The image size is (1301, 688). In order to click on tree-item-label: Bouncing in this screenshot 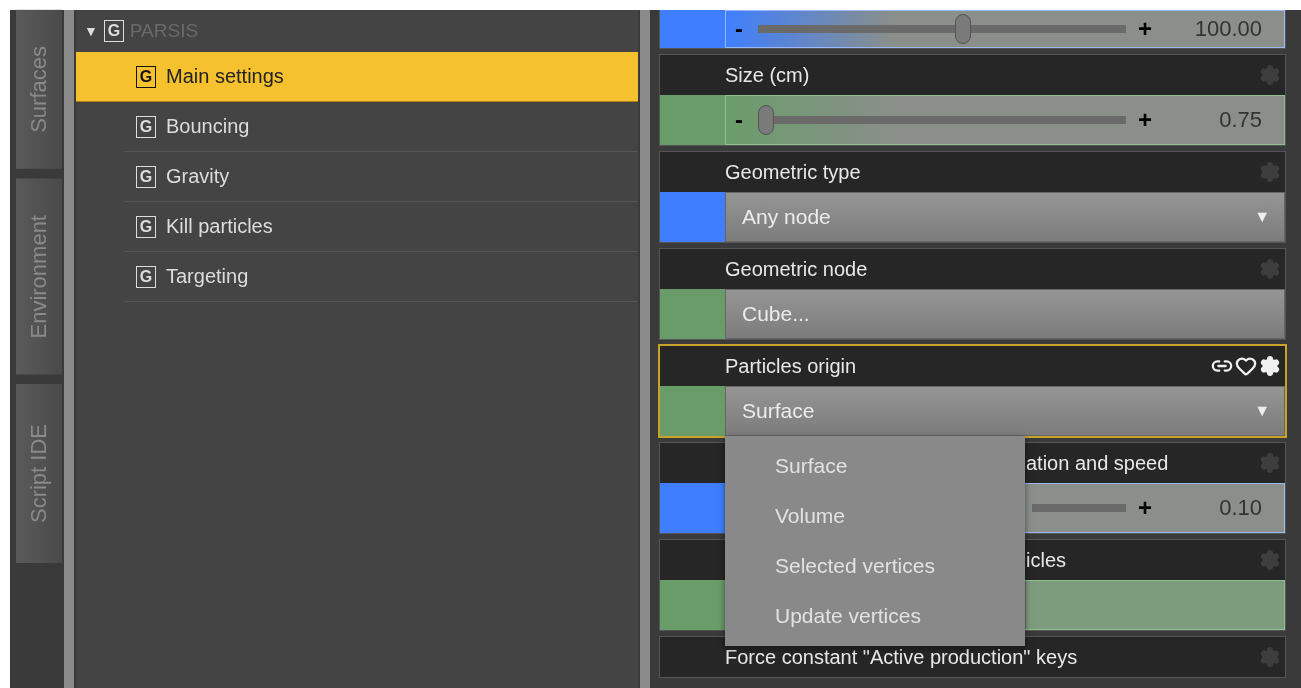, I will do `click(208, 126)`.